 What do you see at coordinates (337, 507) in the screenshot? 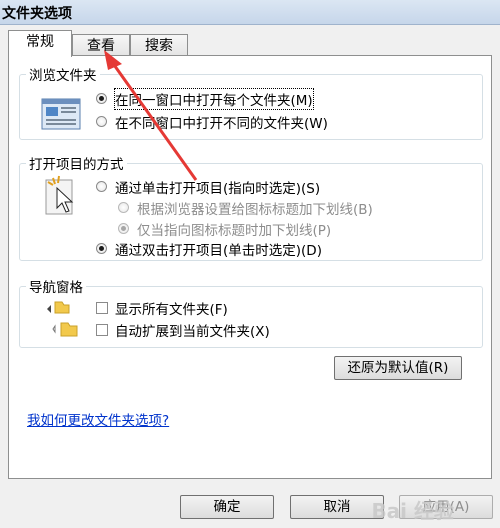
I see `cancel-button: 取消` at bounding box center [337, 507].